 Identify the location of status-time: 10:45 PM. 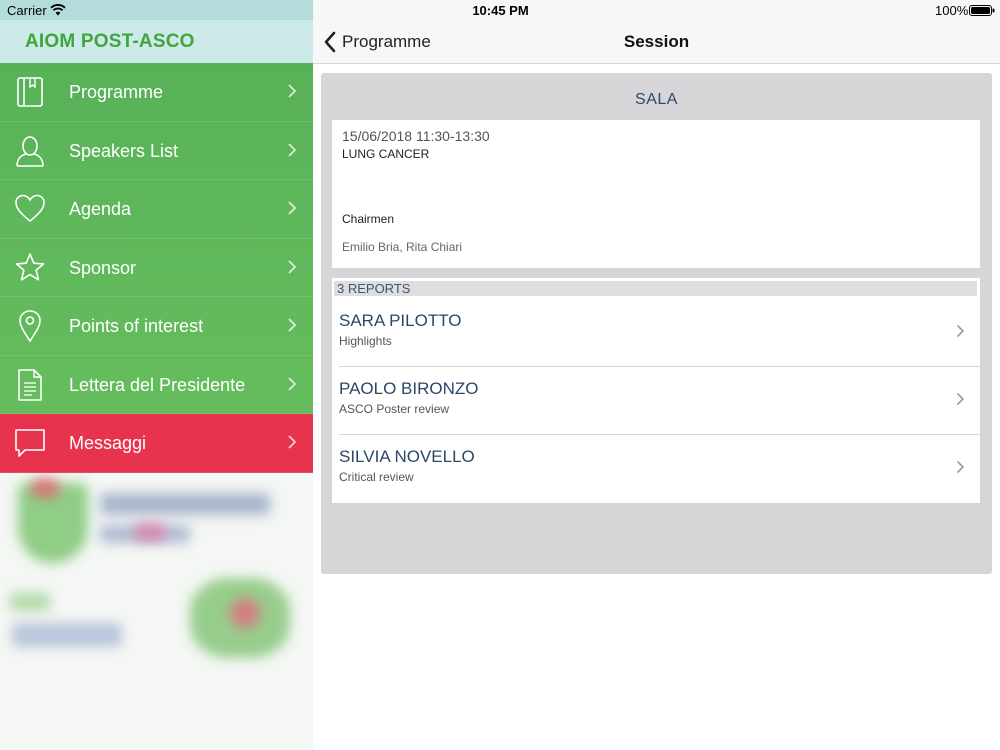
(500, 10).